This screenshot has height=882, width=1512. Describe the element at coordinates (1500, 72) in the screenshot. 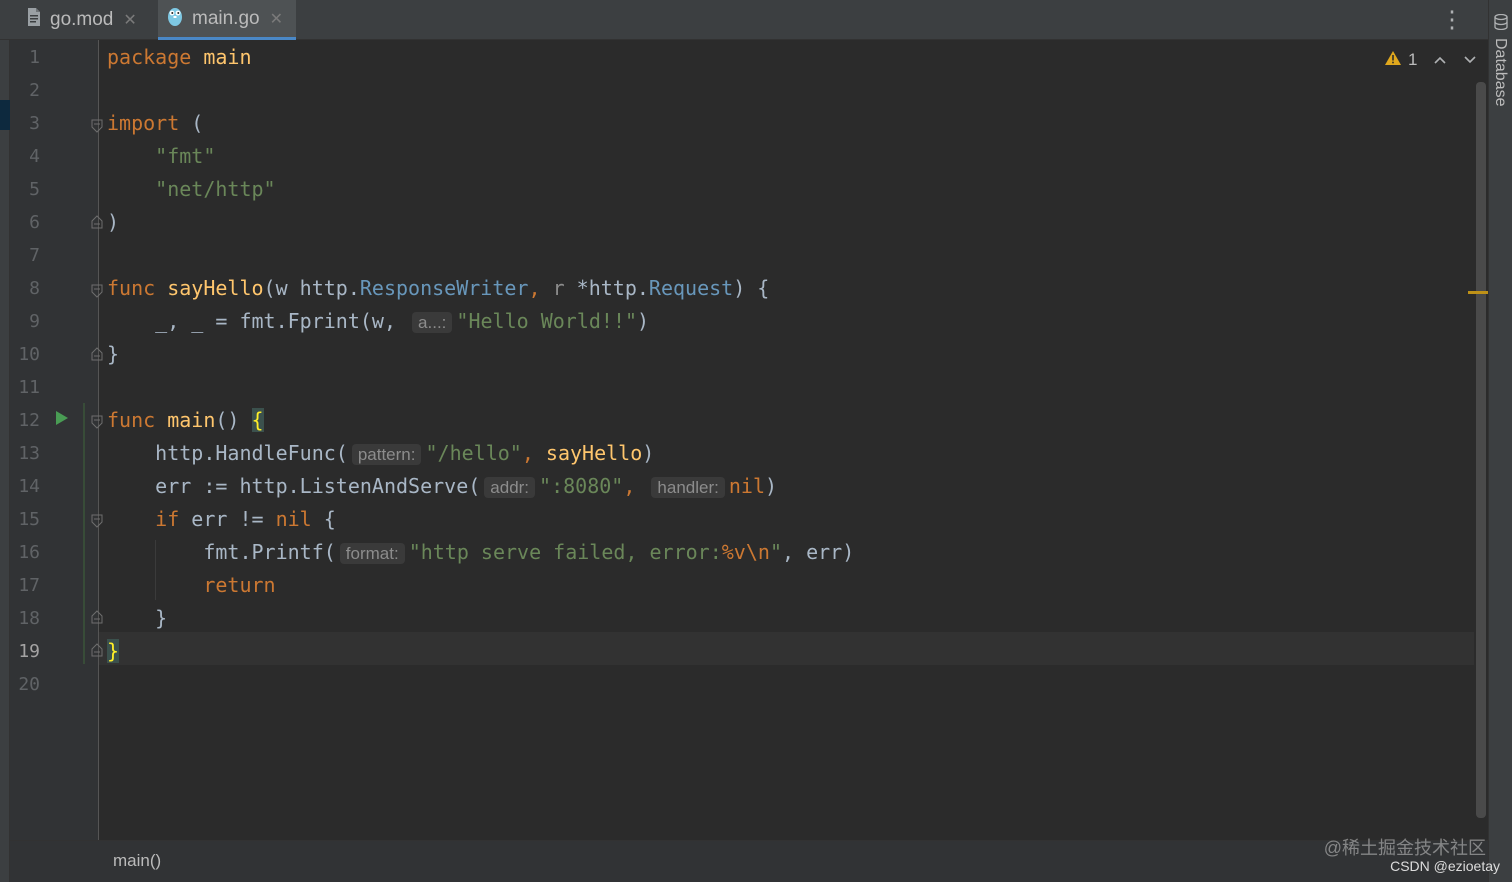

I see `database-tool-button: Database` at that location.